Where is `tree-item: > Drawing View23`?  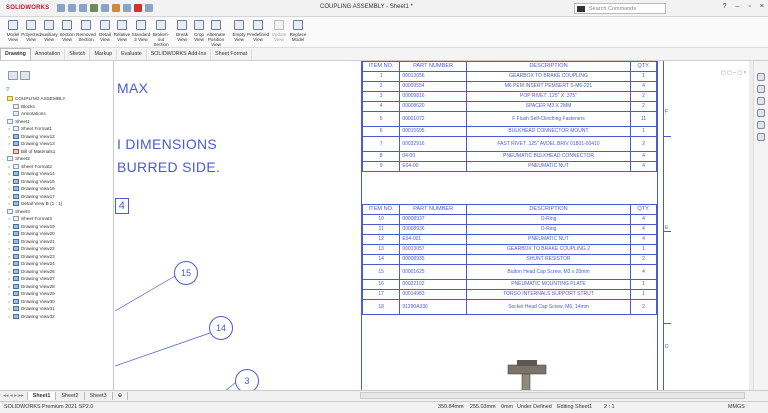 tree-item: > Drawing View23 is located at coordinates (57, 257).